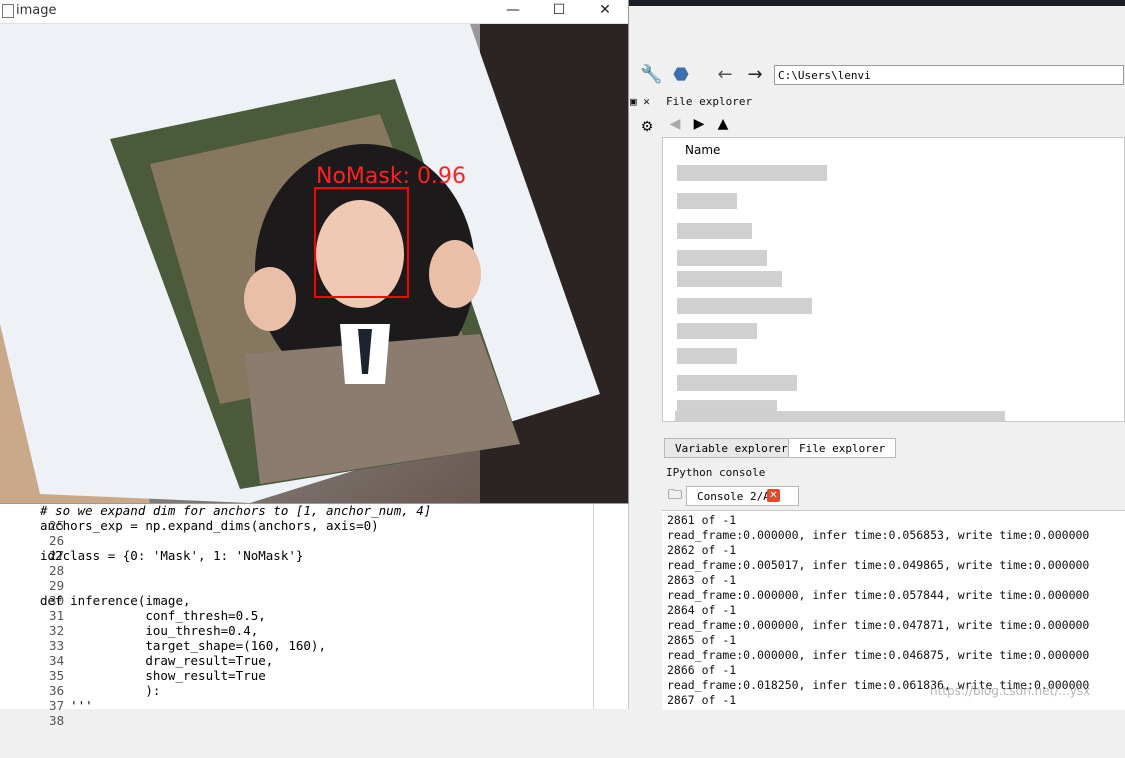 The image size is (1125, 758). I want to click on code-text: conf_thresh=0.5,, so click(153, 615).